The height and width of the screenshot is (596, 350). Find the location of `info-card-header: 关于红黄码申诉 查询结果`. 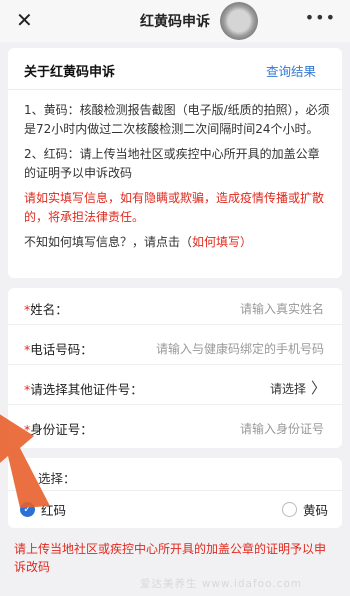

info-card-header: 关于红黄码申诉 查询结果 is located at coordinates (175, 69).